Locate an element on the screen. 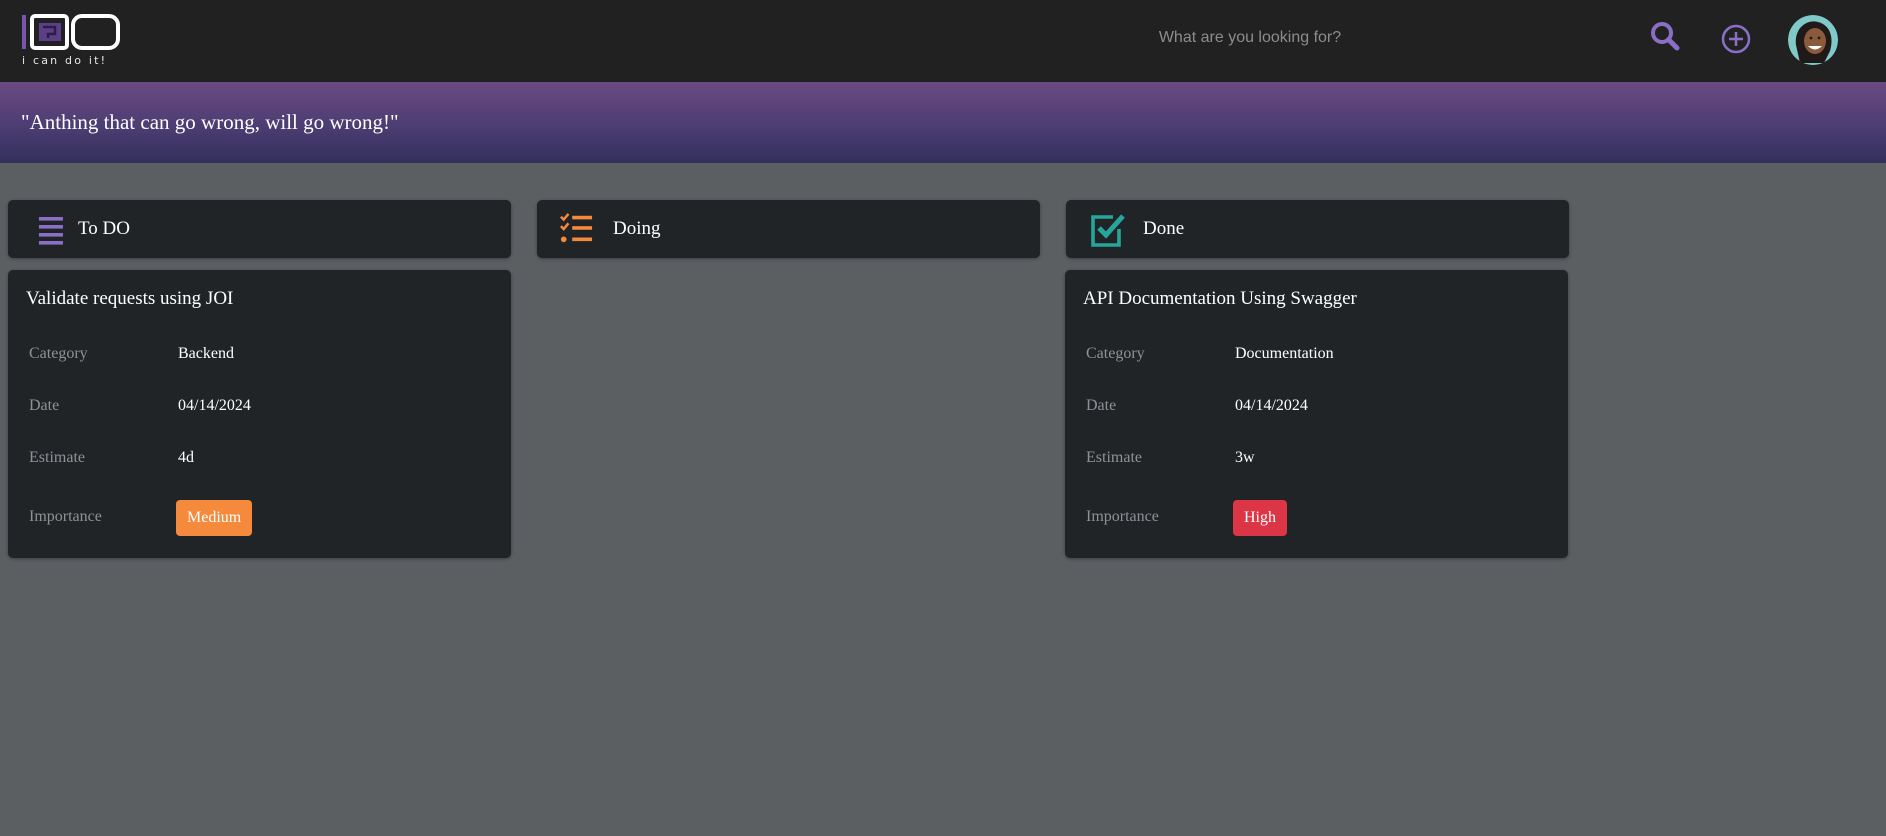 Image resolution: width=1886 pixels, height=836 pixels. importance-badge: Medium is located at coordinates (214, 518).